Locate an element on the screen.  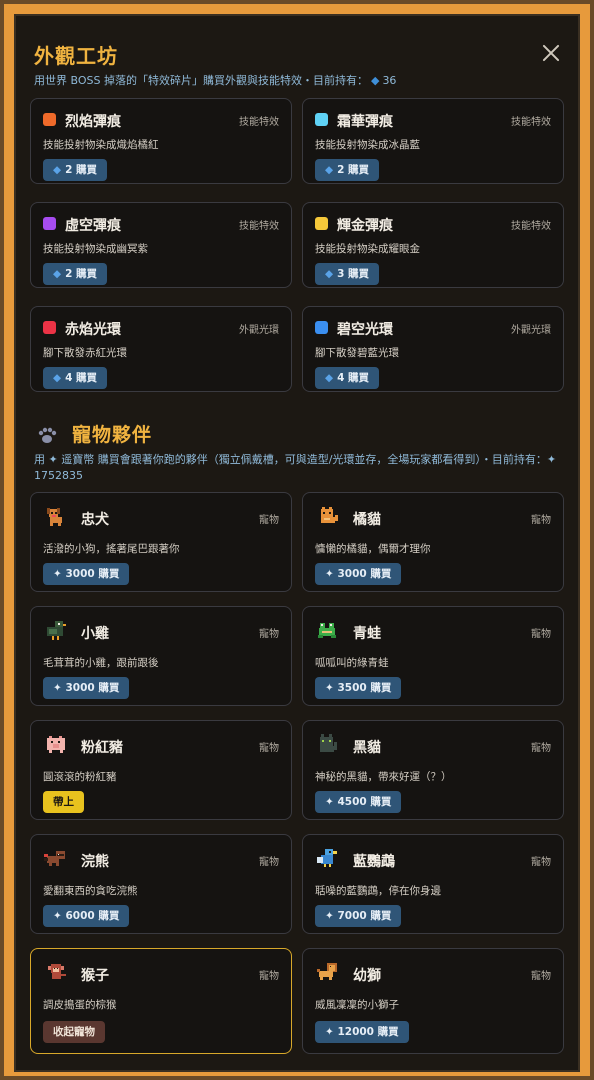
orange-cat-icon is located at coordinates (329, 515).